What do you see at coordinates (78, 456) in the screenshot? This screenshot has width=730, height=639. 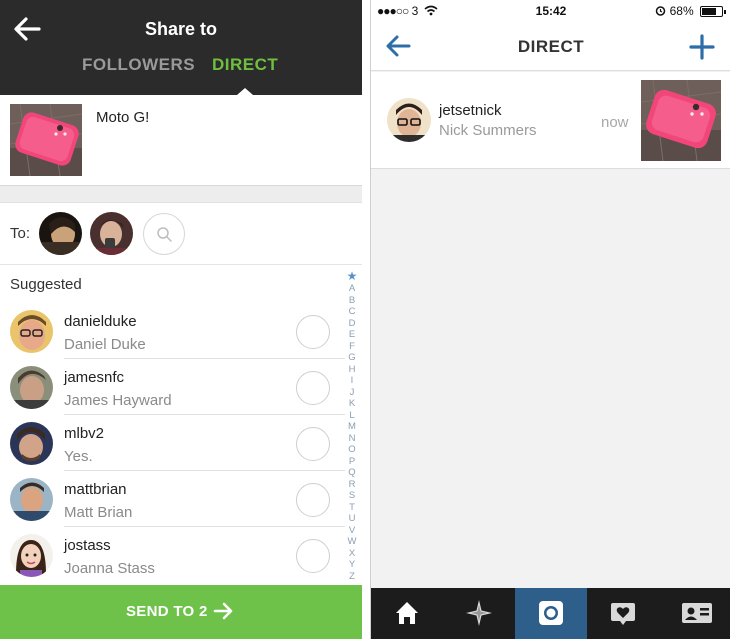 I see `full-name: Yes.` at bounding box center [78, 456].